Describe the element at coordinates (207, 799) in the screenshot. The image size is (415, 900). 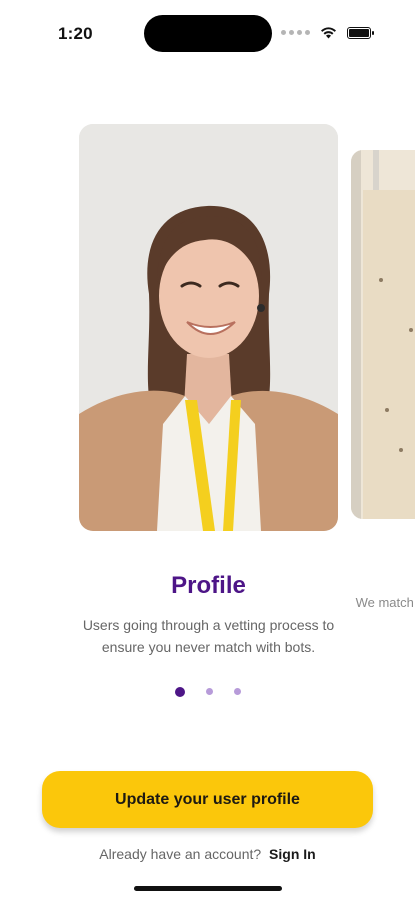
I see `update-profile-button: Update your user profile` at that location.